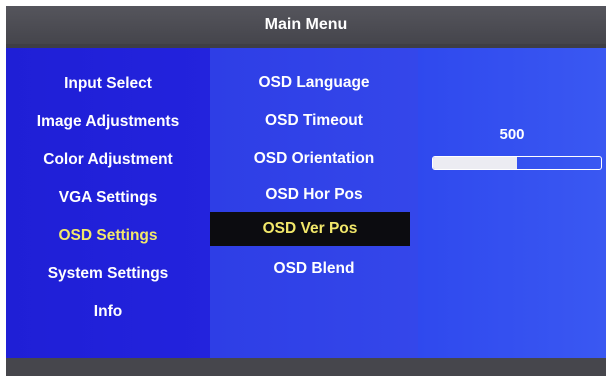  I want to click on submenu-osd-blend: OSD Blend, so click(314, 269).